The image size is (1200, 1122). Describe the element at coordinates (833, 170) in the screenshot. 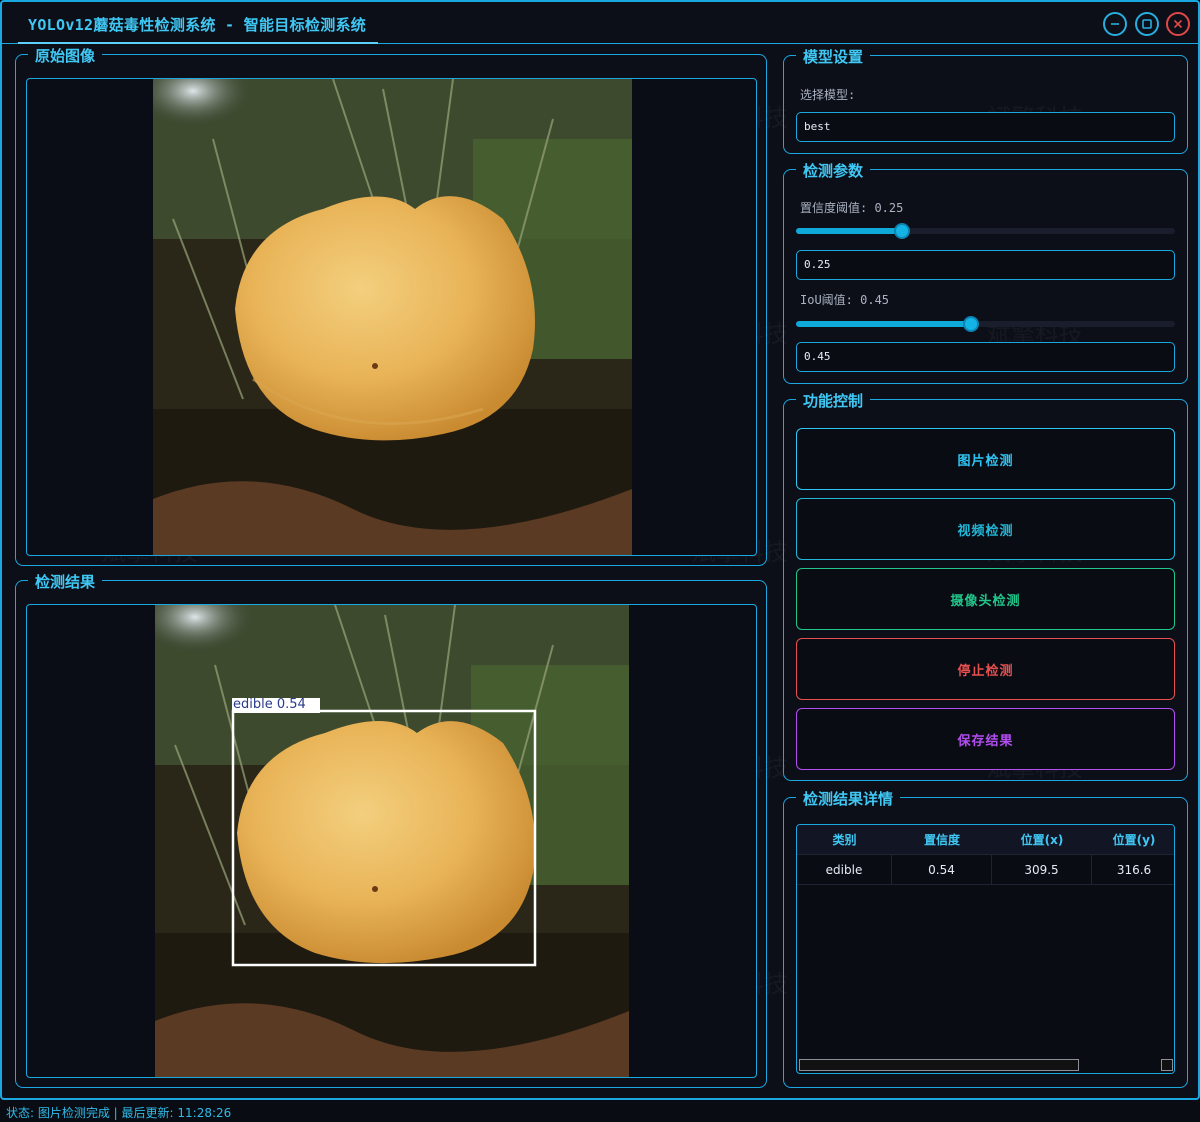

I see `panel-title: 检测参数` at that location.